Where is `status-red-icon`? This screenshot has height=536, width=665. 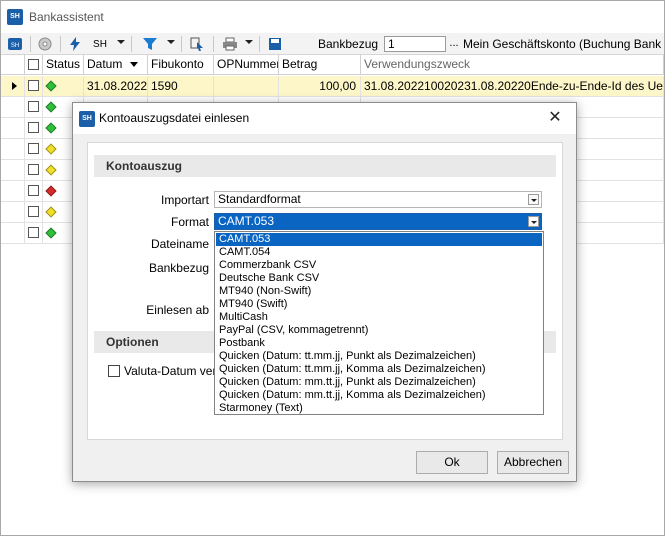
status-red-icon is located at coordinates (51, 191).